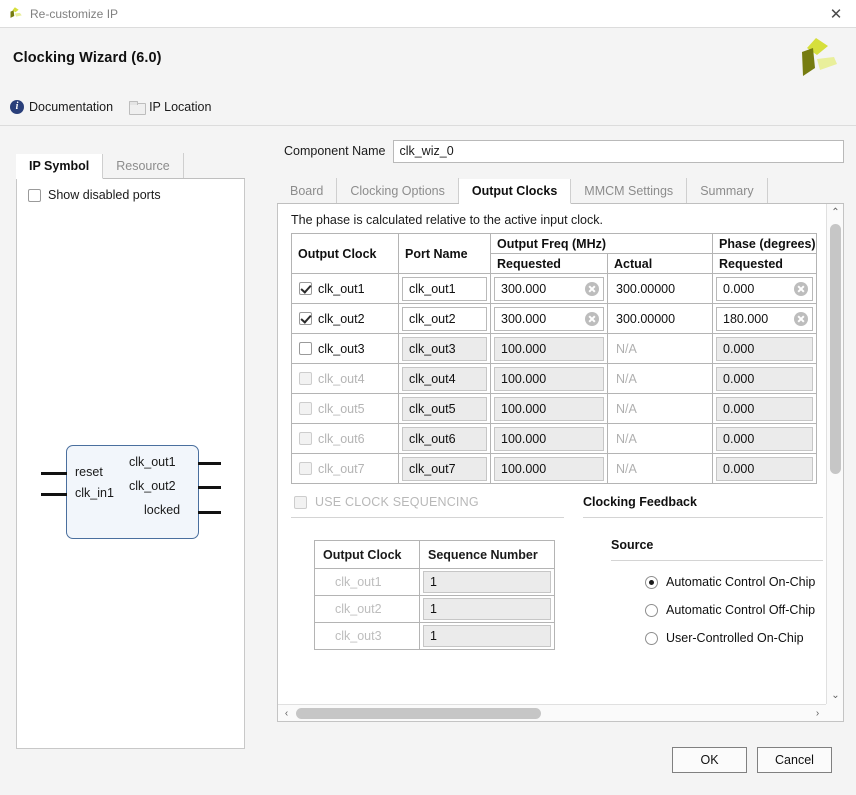 Image resolution: width=856 pixels, height=795 pixels. What do you see at coordinates (629, 190) in the screenshot?
I see `tab-mmcm-settings: MMCM Settings` at bounding box center [629, 190].